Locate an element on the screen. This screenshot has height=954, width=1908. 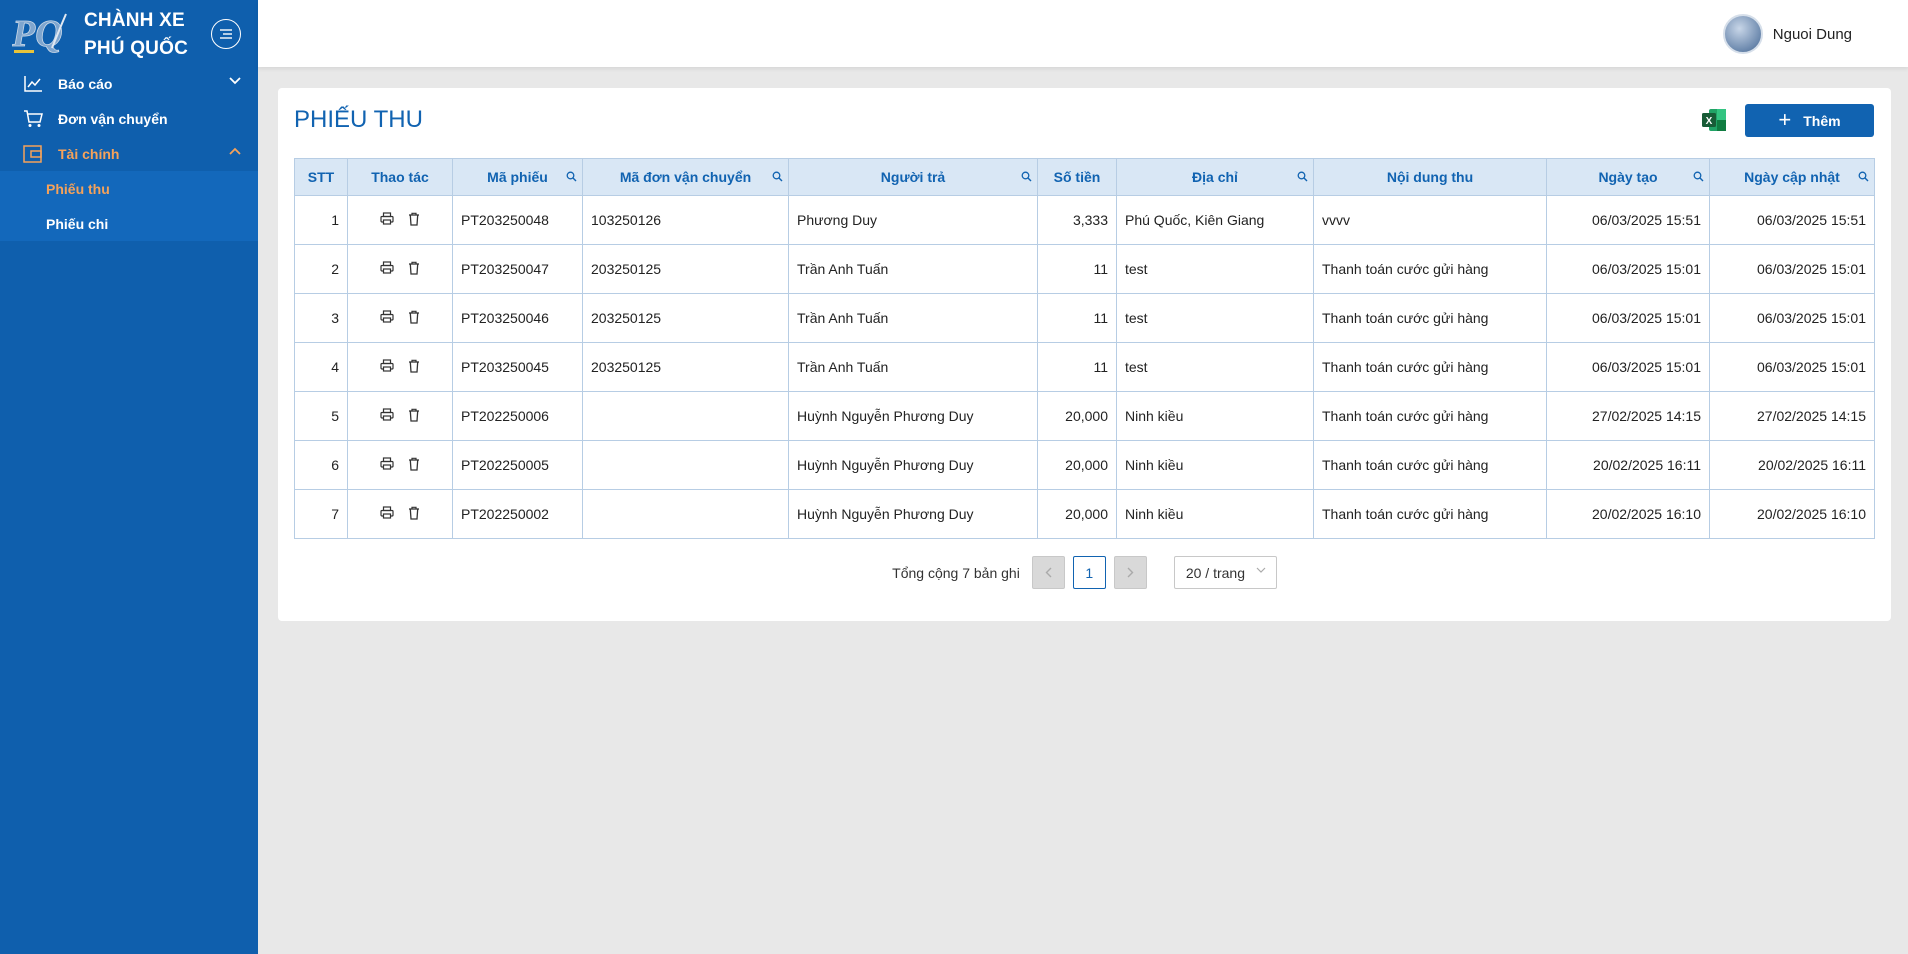
chevron-right-icon is located at coordinates (1130, 572).